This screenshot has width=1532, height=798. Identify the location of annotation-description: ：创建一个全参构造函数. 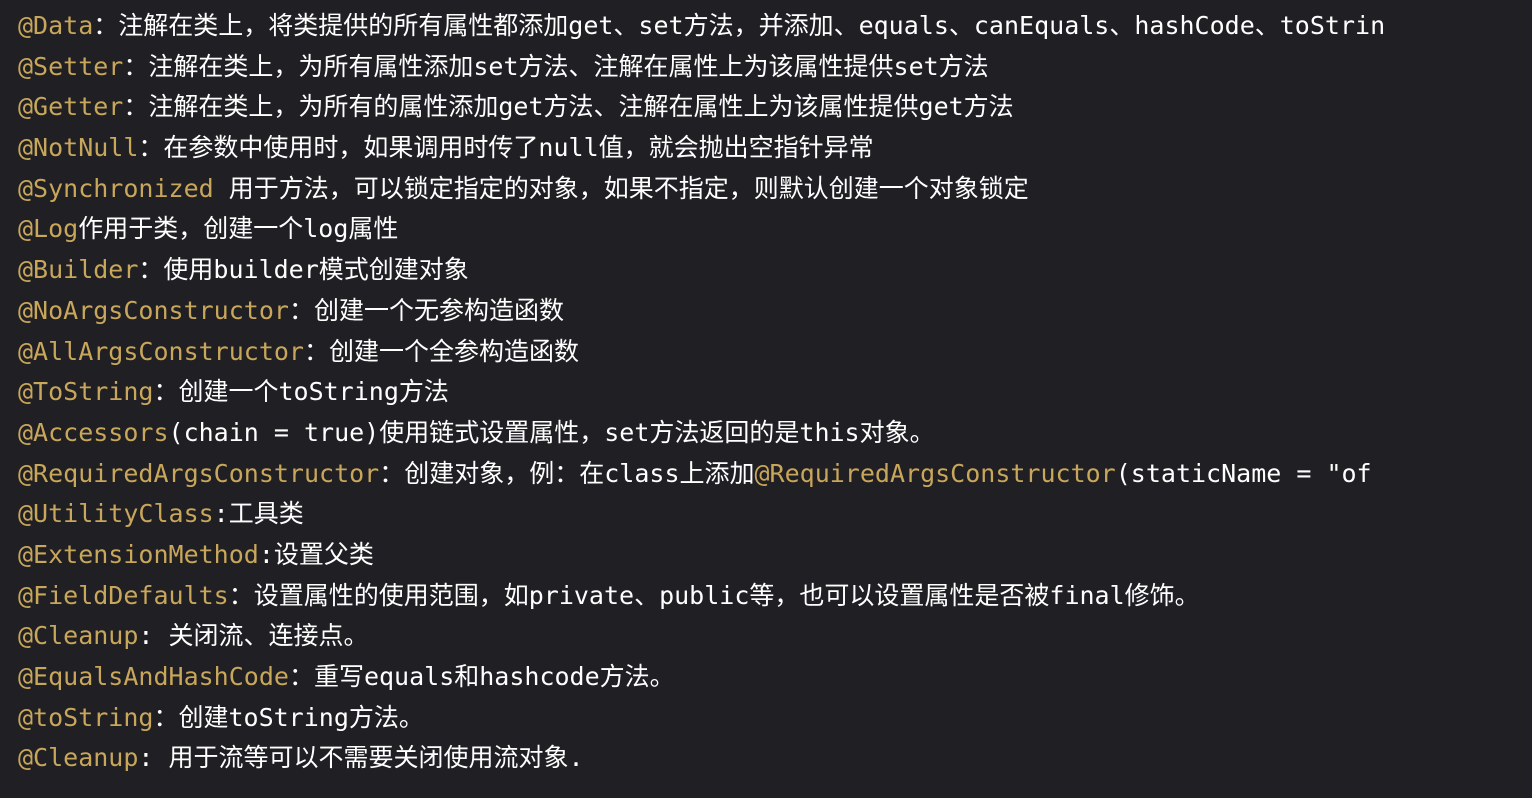
(441, 351).